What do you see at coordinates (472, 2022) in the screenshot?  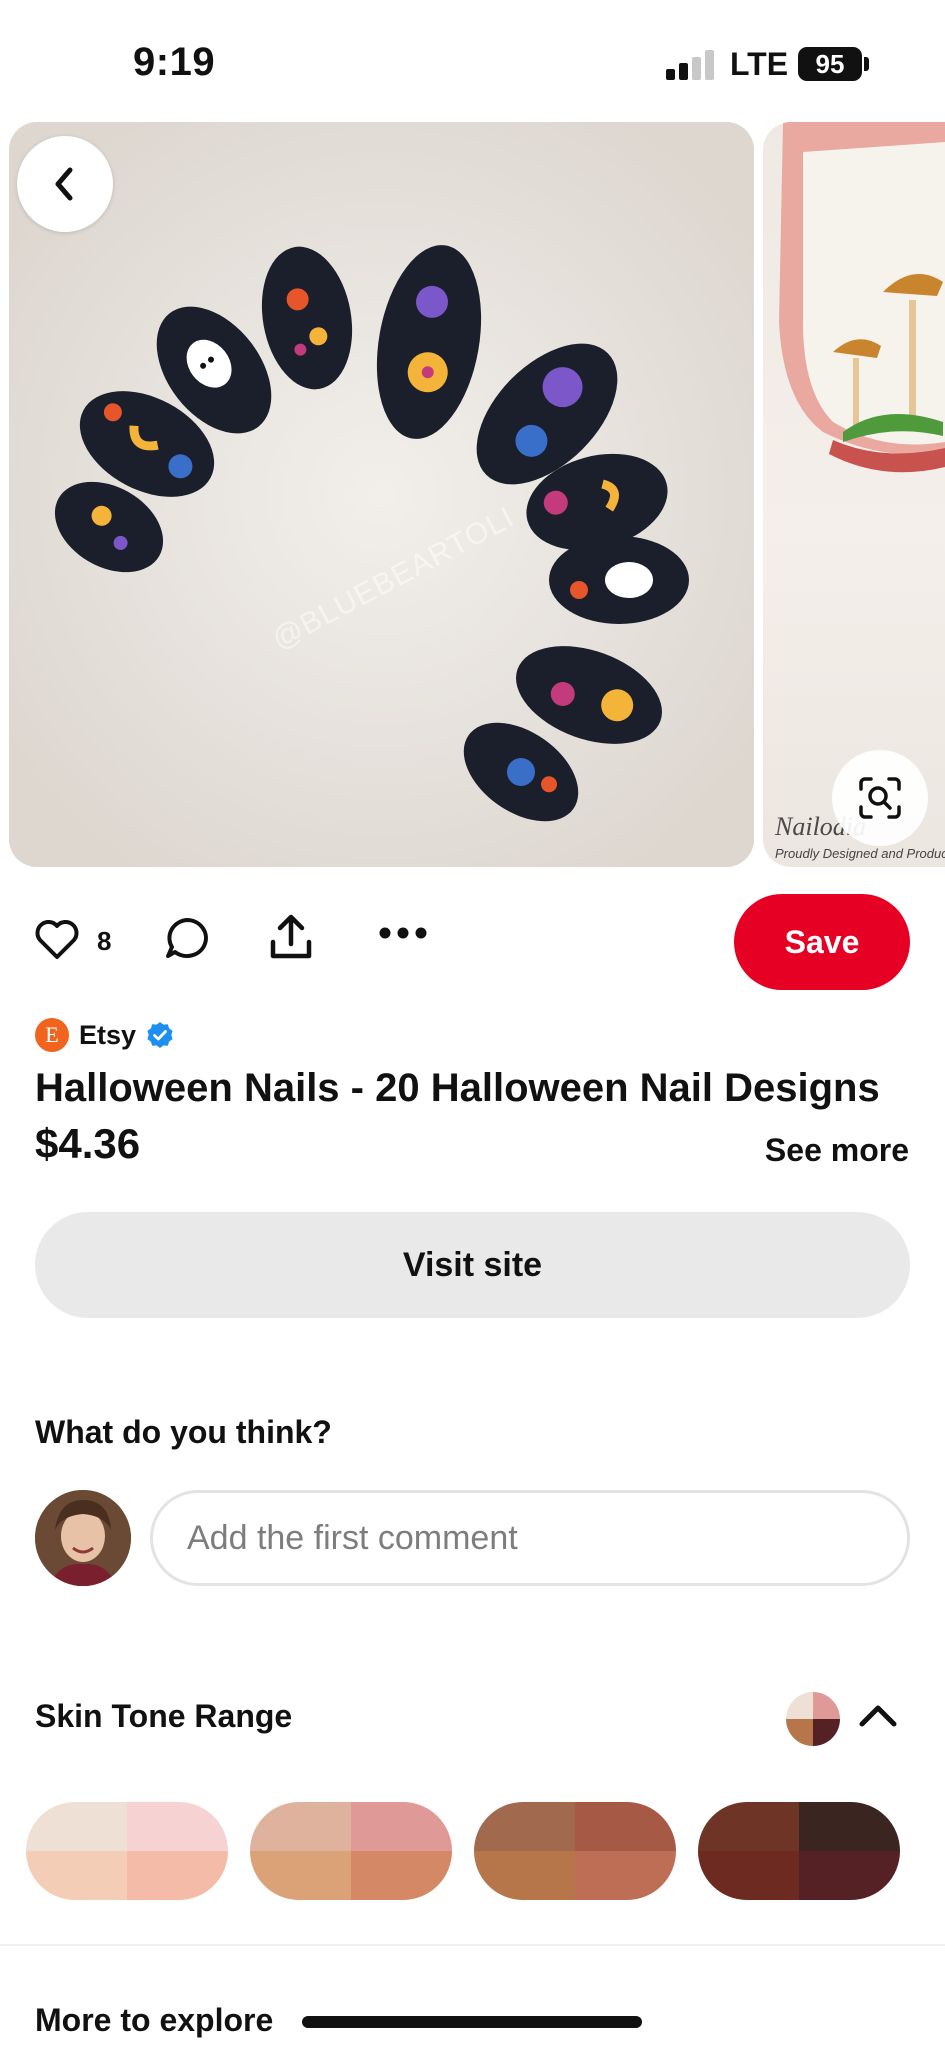 I see `home-indicator` at bounding box center [472, 2022].